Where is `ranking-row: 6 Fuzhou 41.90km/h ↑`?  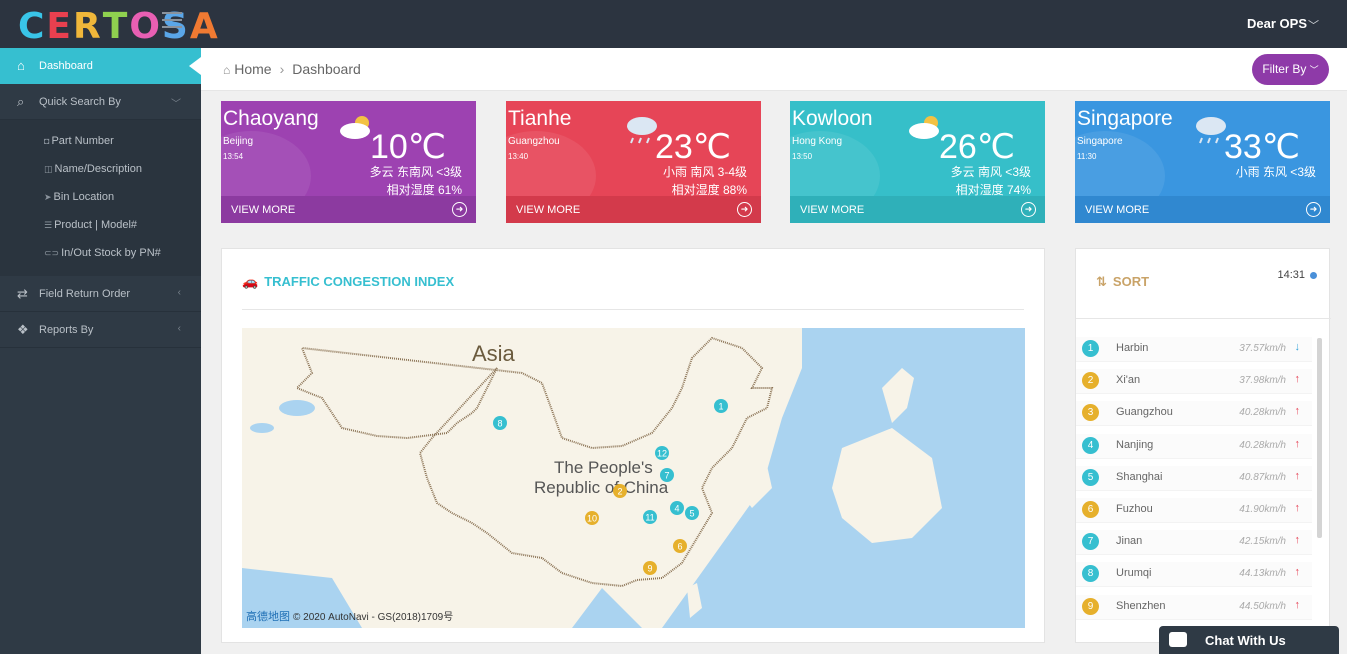
ranking-row: 6 Fuzhou 41.90km/h ↑ is located at coordinates (1194, 510).